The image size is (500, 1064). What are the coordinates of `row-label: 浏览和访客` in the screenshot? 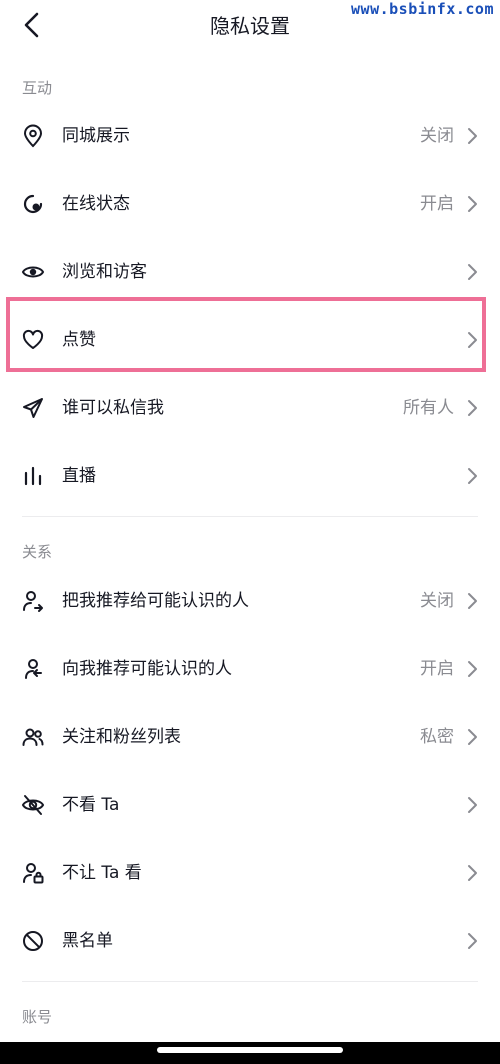 It's located at (104, 272).